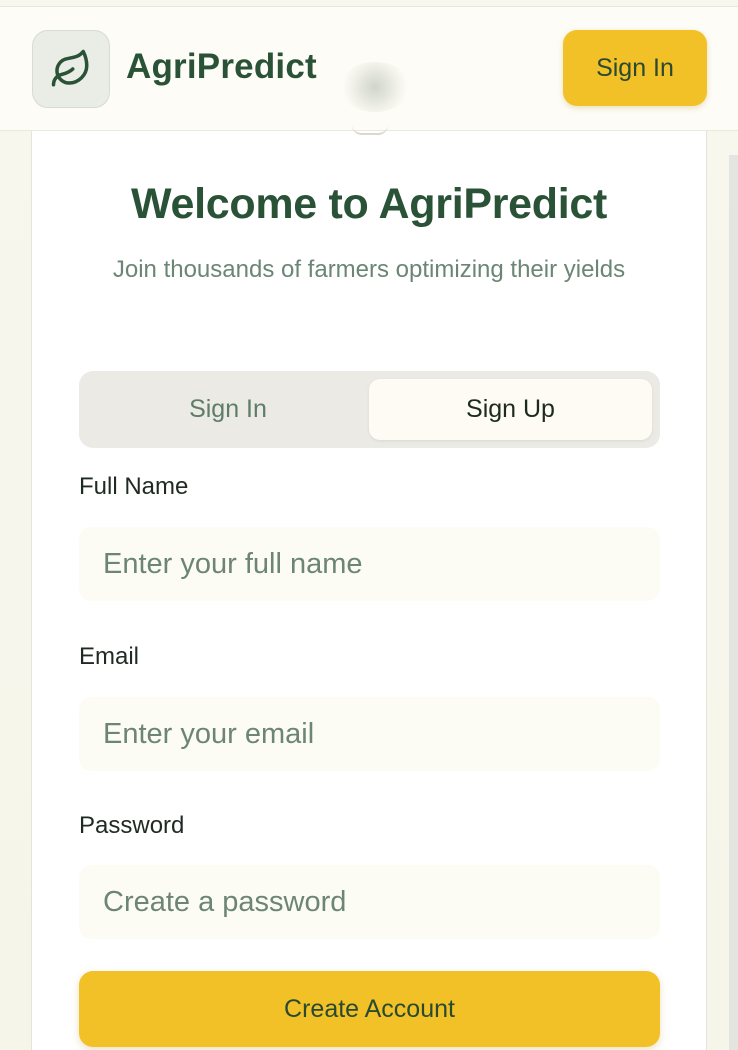 The width and height of the screenshot is (738, 1050). I want to click on email-label: Email, so click(109, 656).